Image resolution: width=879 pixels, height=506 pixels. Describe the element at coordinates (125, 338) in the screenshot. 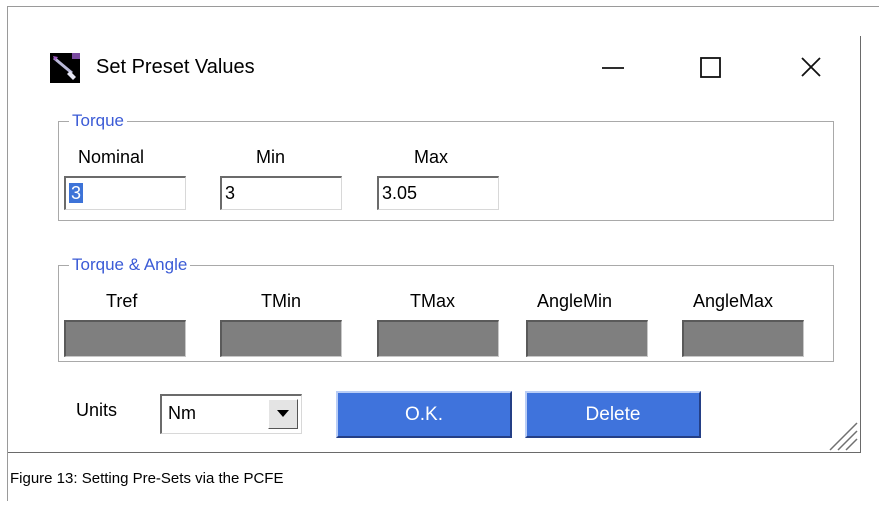

I see `tref-input` at that location.